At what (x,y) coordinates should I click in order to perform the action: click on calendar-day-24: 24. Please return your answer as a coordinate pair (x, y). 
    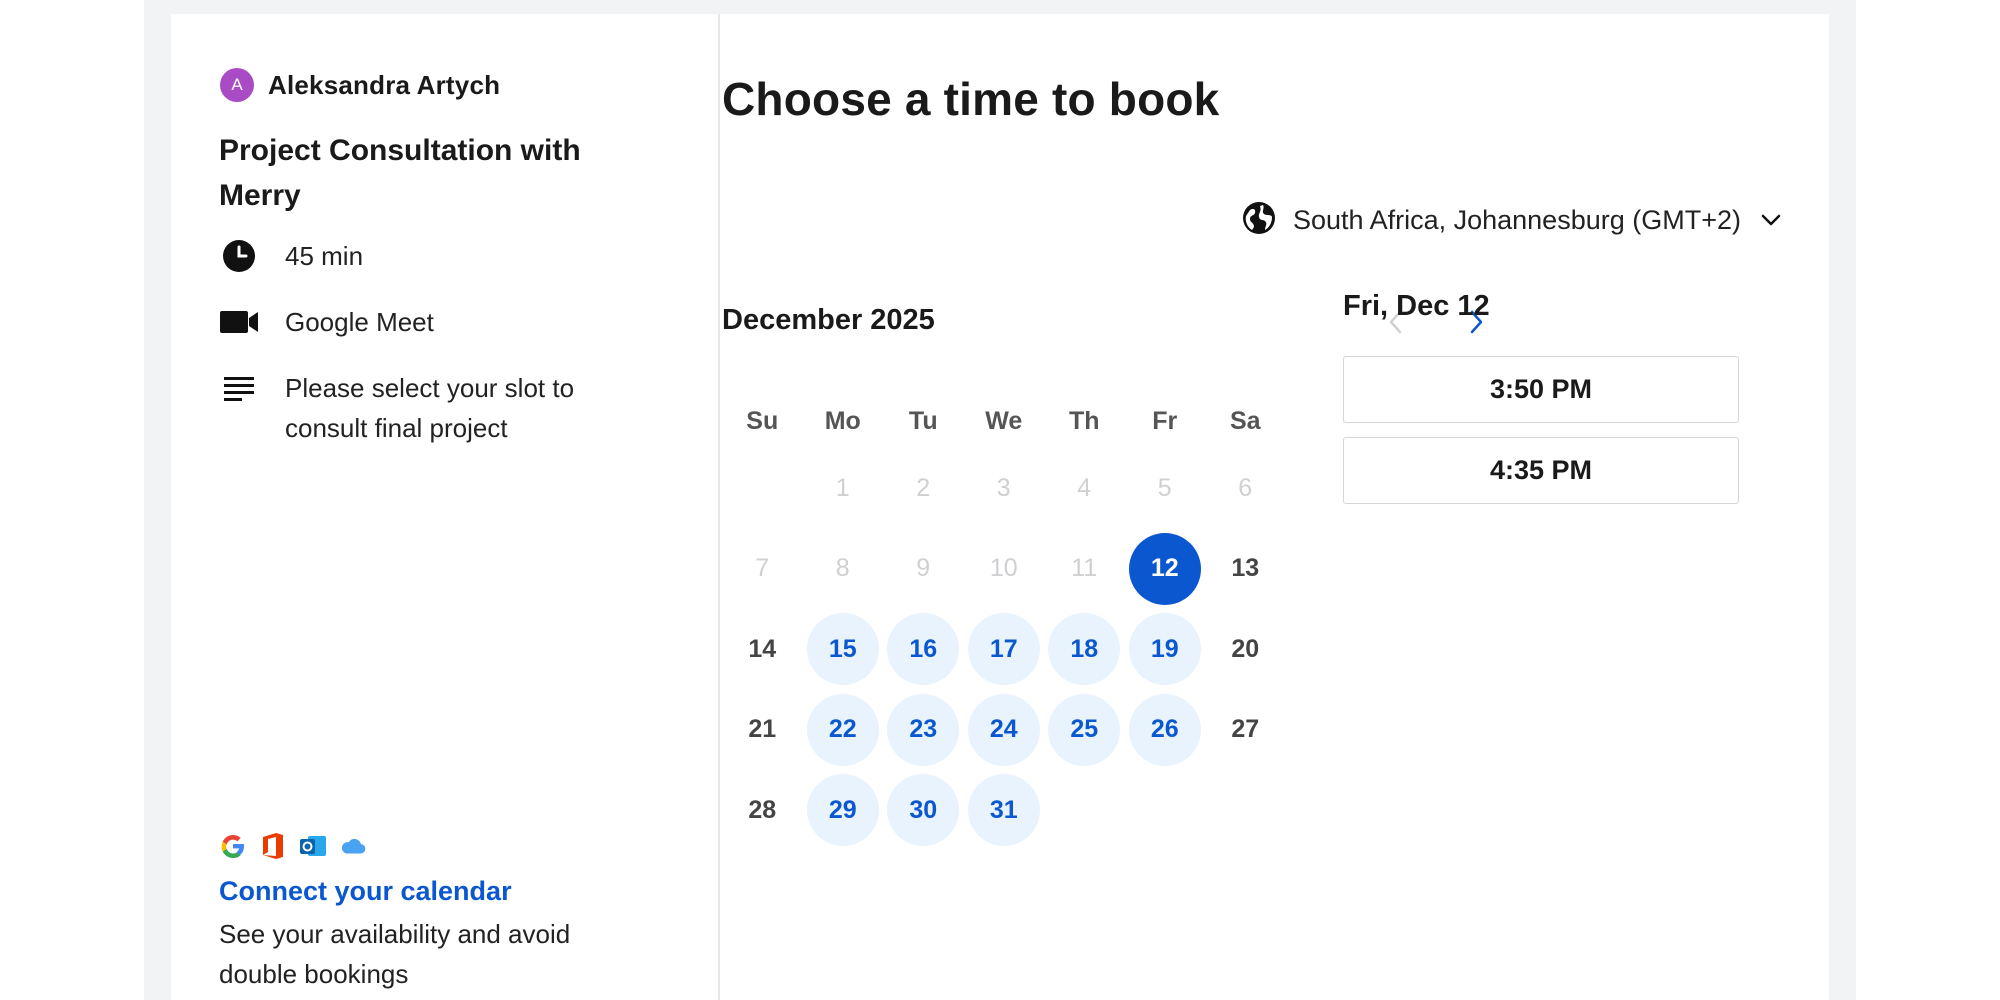
    Looking at the image, I should click on (1003, 729).